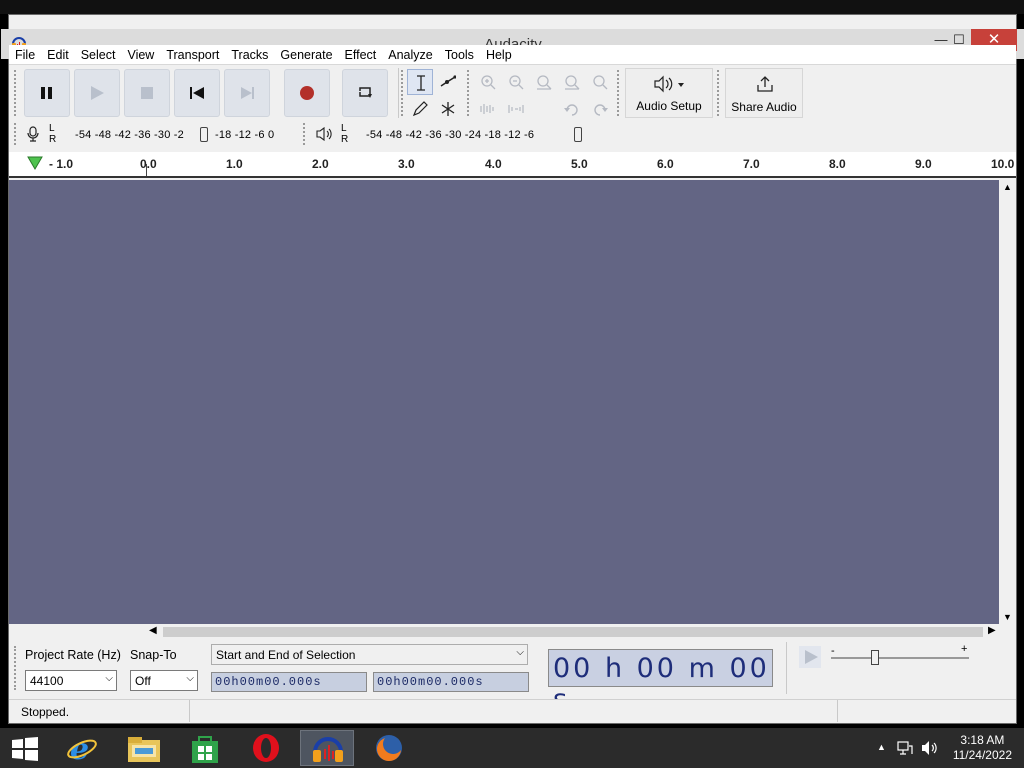 This screenshot has width=1024, height=768. Describe the element at coordinates (930, 748) in the screenshot. I see `volume-icon` at that location.